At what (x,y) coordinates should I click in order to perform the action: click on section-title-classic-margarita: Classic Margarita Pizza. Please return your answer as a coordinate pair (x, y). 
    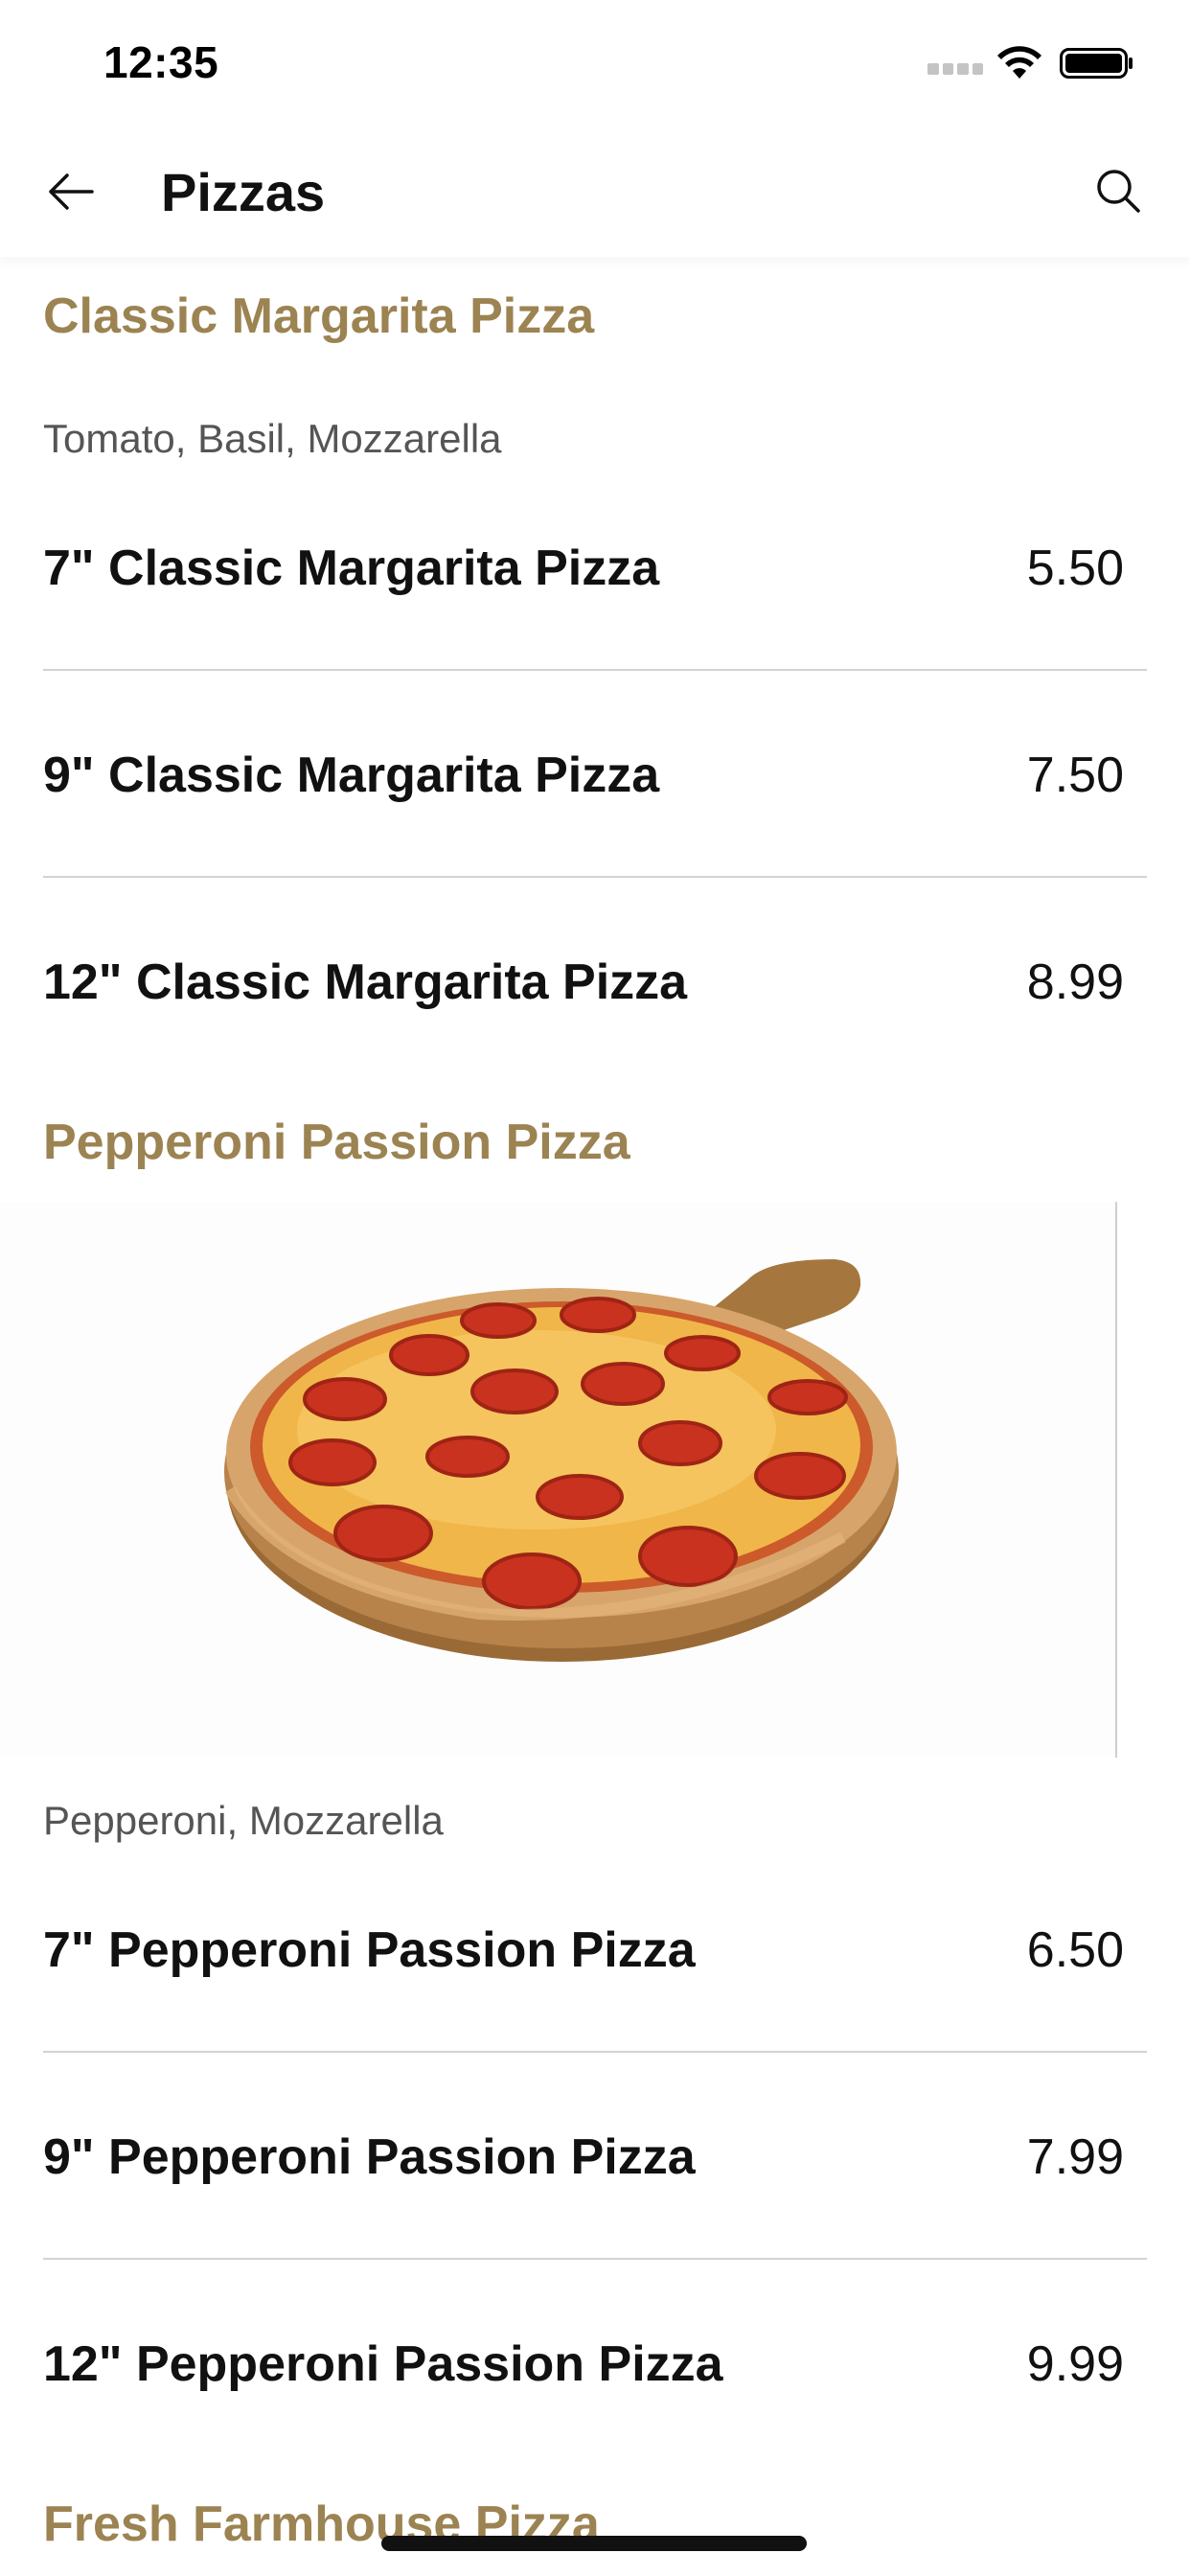
    Looking at the image, I should click on (319, 316).